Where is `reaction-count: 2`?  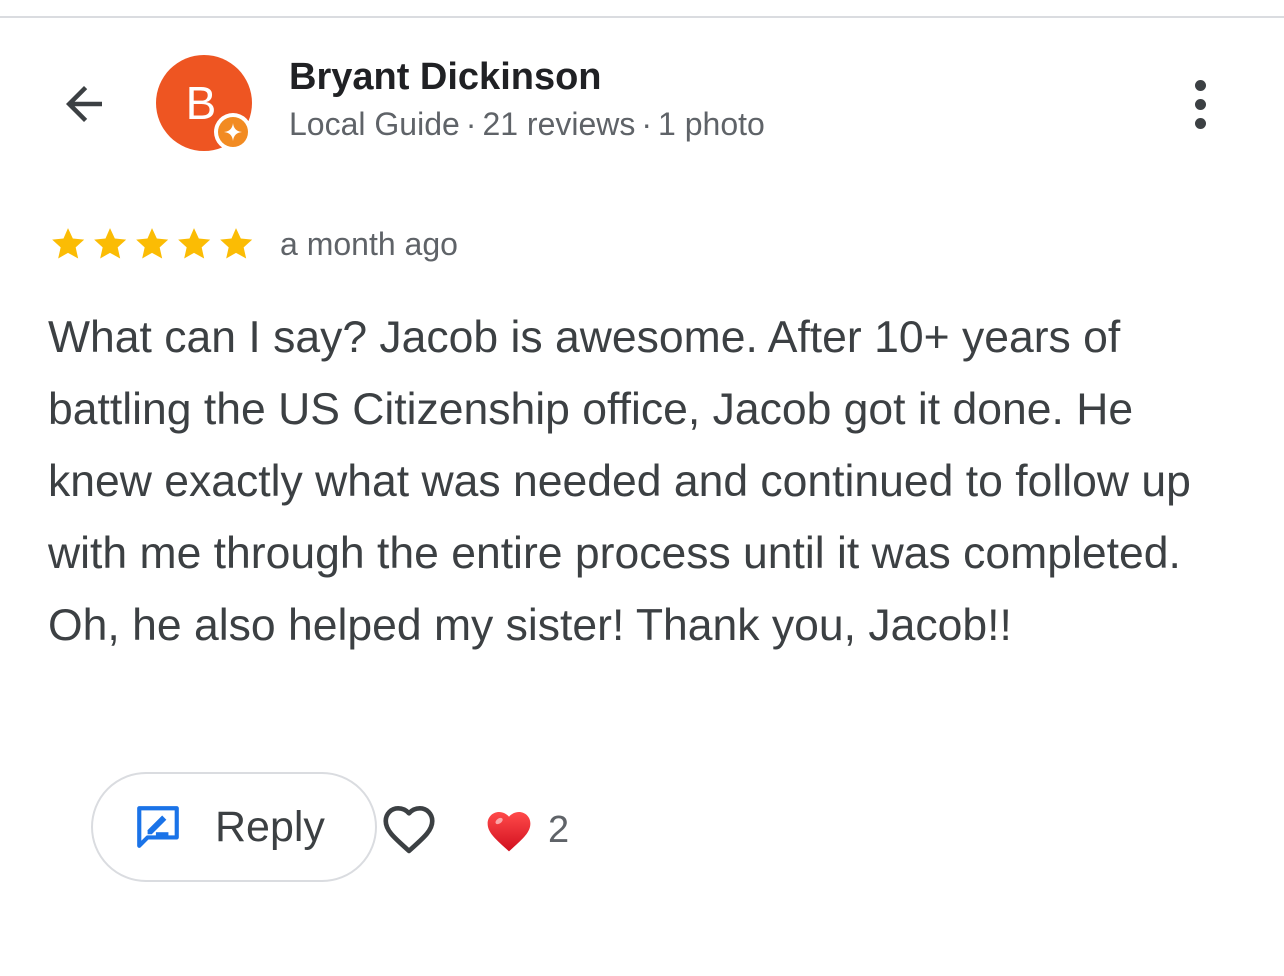 reaction-count: 2 is located at coordinates (559, 829).